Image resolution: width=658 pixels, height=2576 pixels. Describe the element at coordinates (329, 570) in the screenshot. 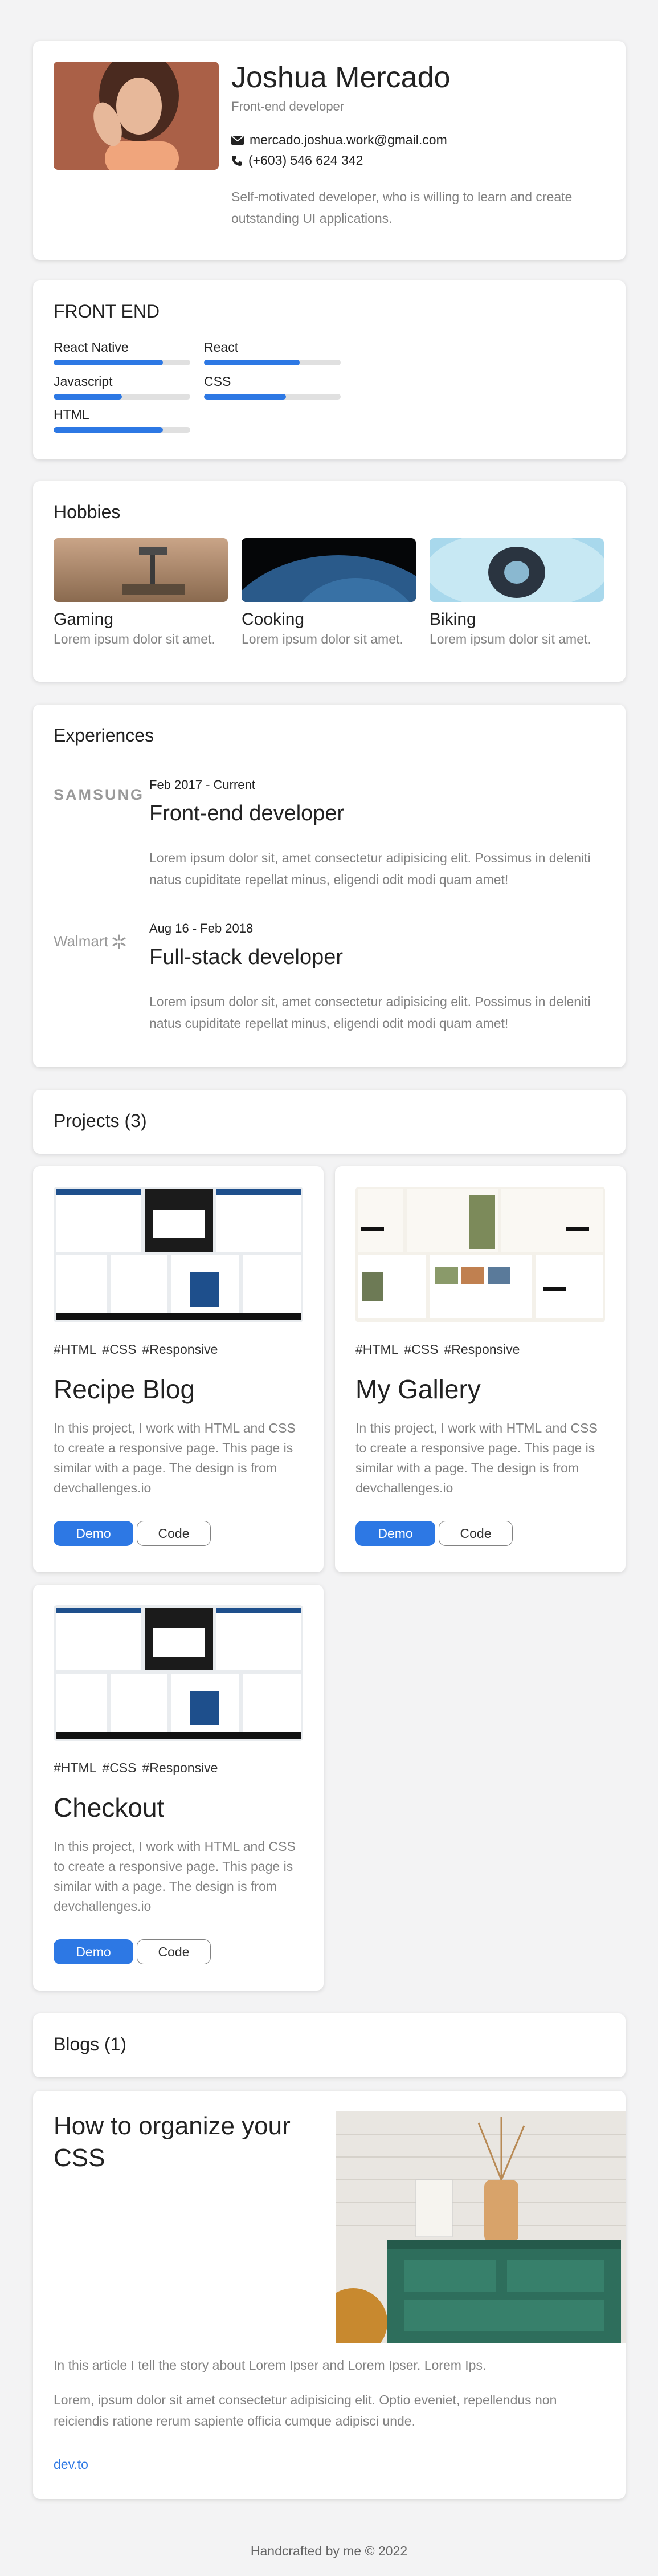

I see `hobby-image-cooking` at that location.